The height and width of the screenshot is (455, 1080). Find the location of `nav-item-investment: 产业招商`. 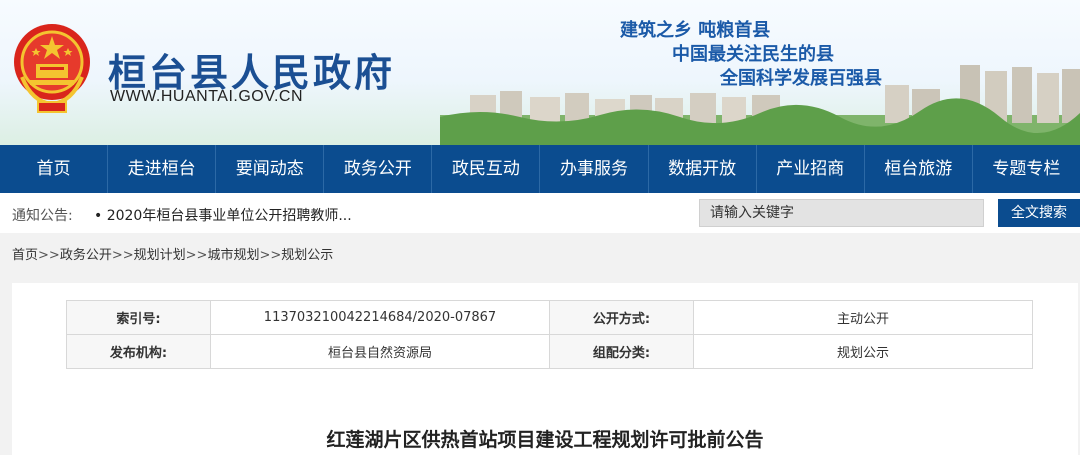

nav-item-investment: 产业招商 is located at coordinates (811, 169).